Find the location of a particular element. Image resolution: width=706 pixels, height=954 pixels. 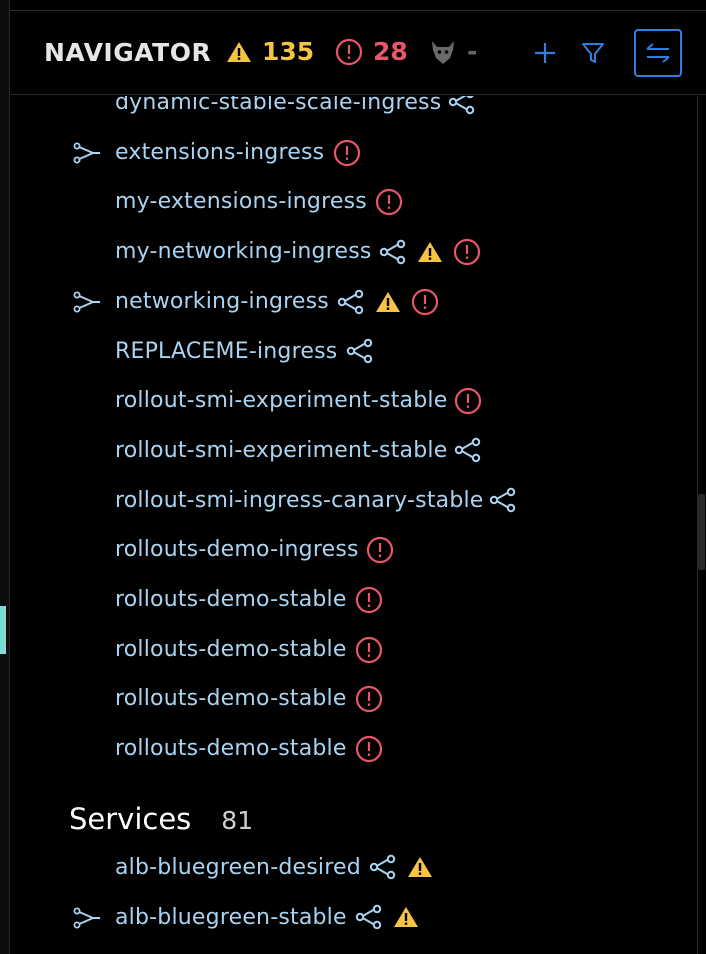

warning-counter: 135 is located at coordinates (270, 51).